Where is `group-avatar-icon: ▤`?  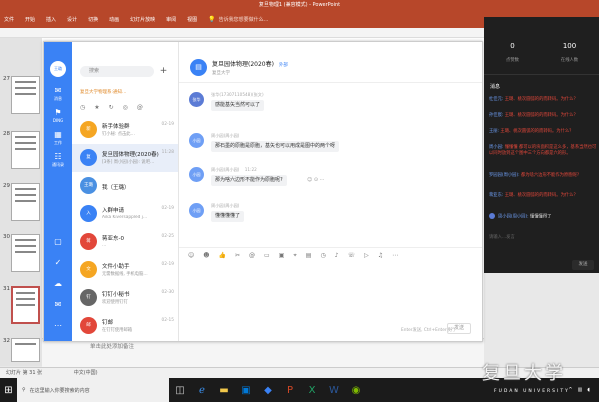 group-avatar-icon: ▤ is located at coordinates (198, 67).